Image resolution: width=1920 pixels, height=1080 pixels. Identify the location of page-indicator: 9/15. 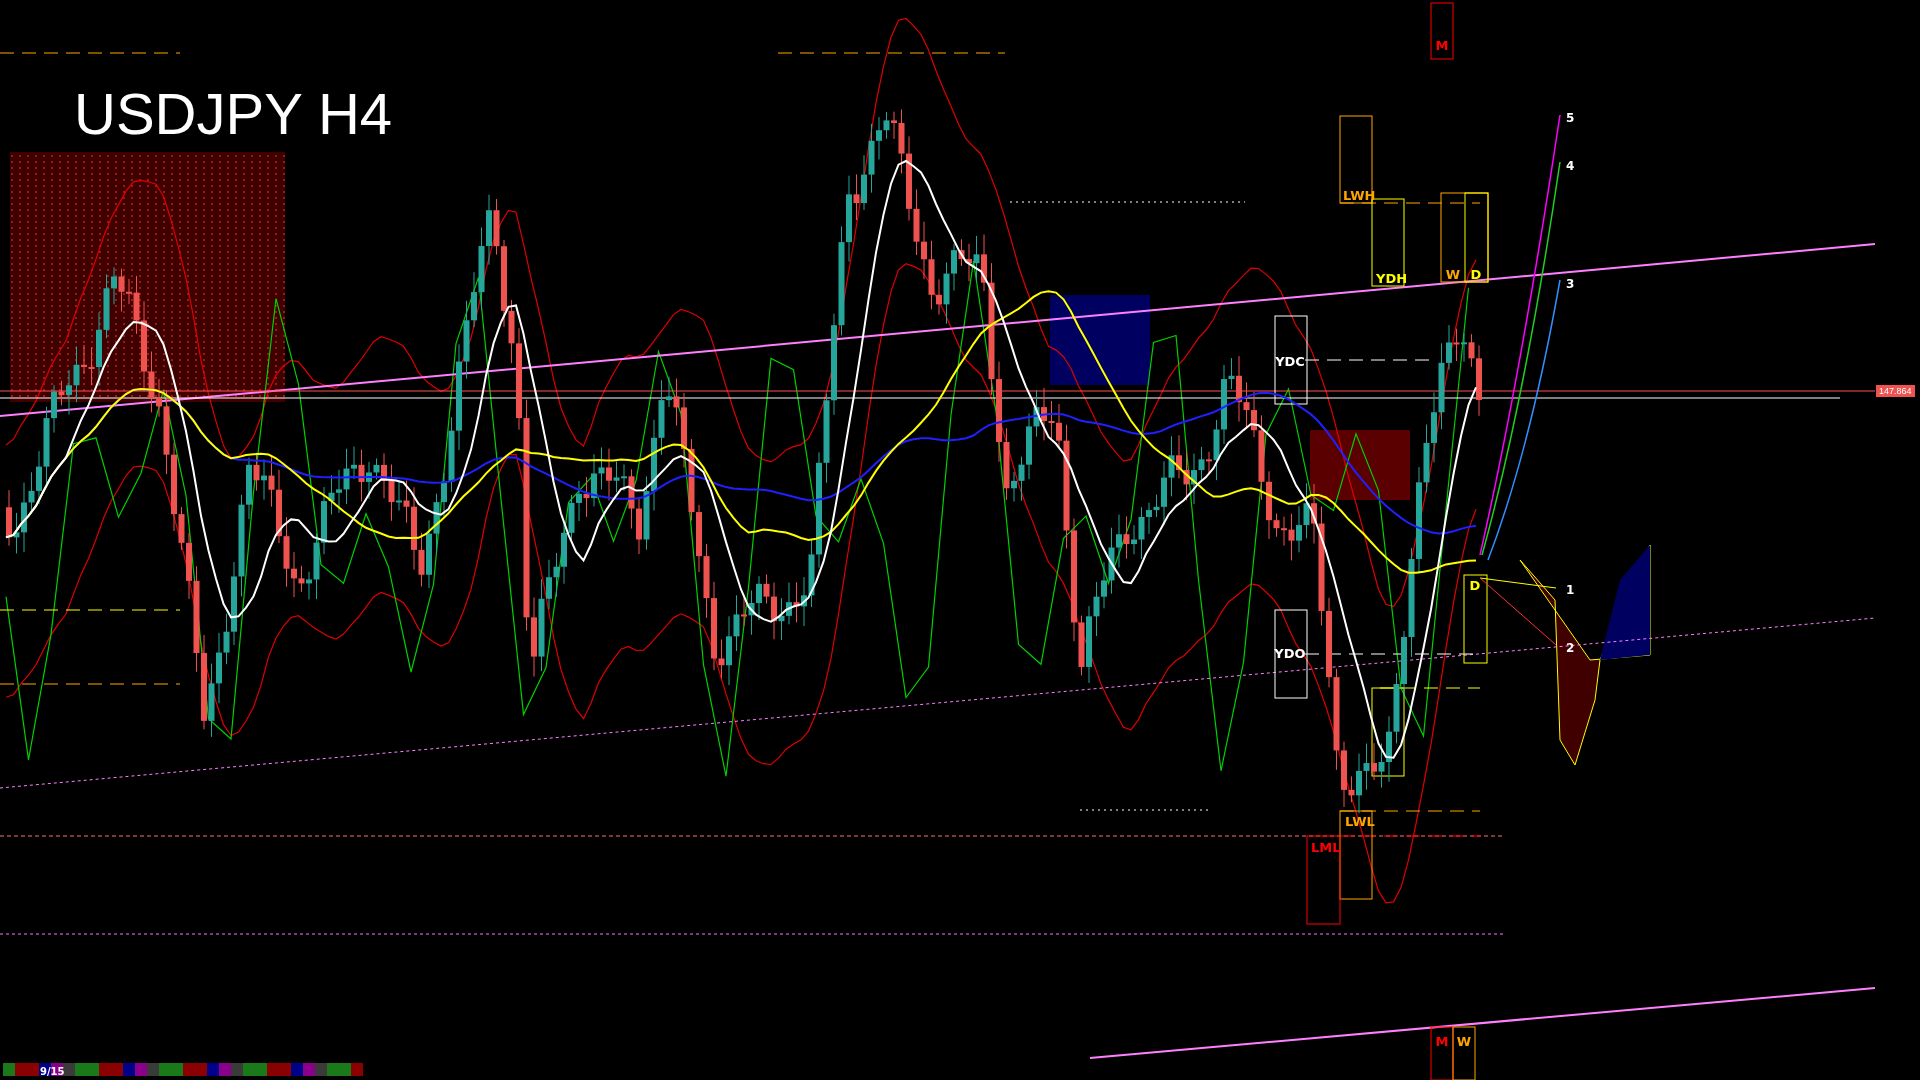
(52, 1071).